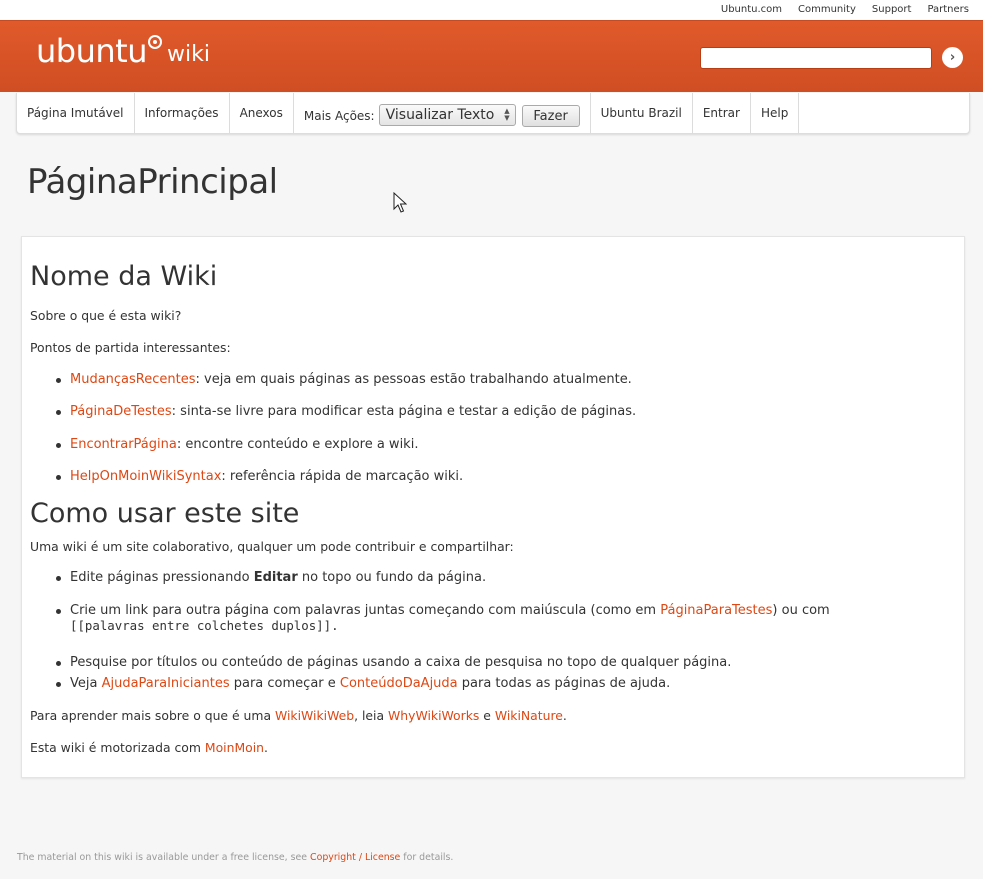  What do you see at coordinates (801, 610) in the screenshot?
I see `list-item-text: ) ou com` at bounding box center [801, 610].